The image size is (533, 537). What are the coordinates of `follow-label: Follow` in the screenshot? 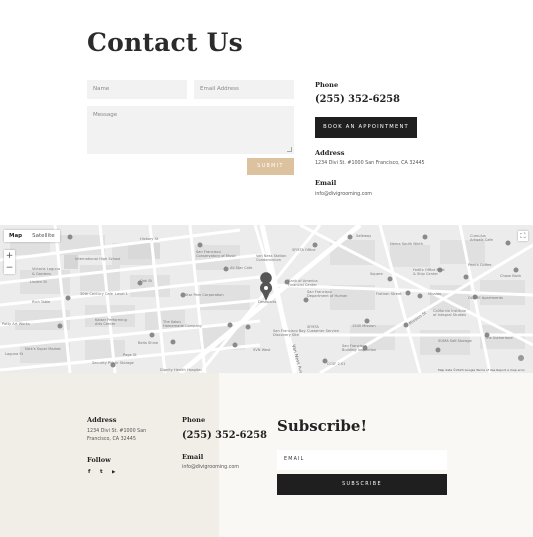 It's located at (99, 460).